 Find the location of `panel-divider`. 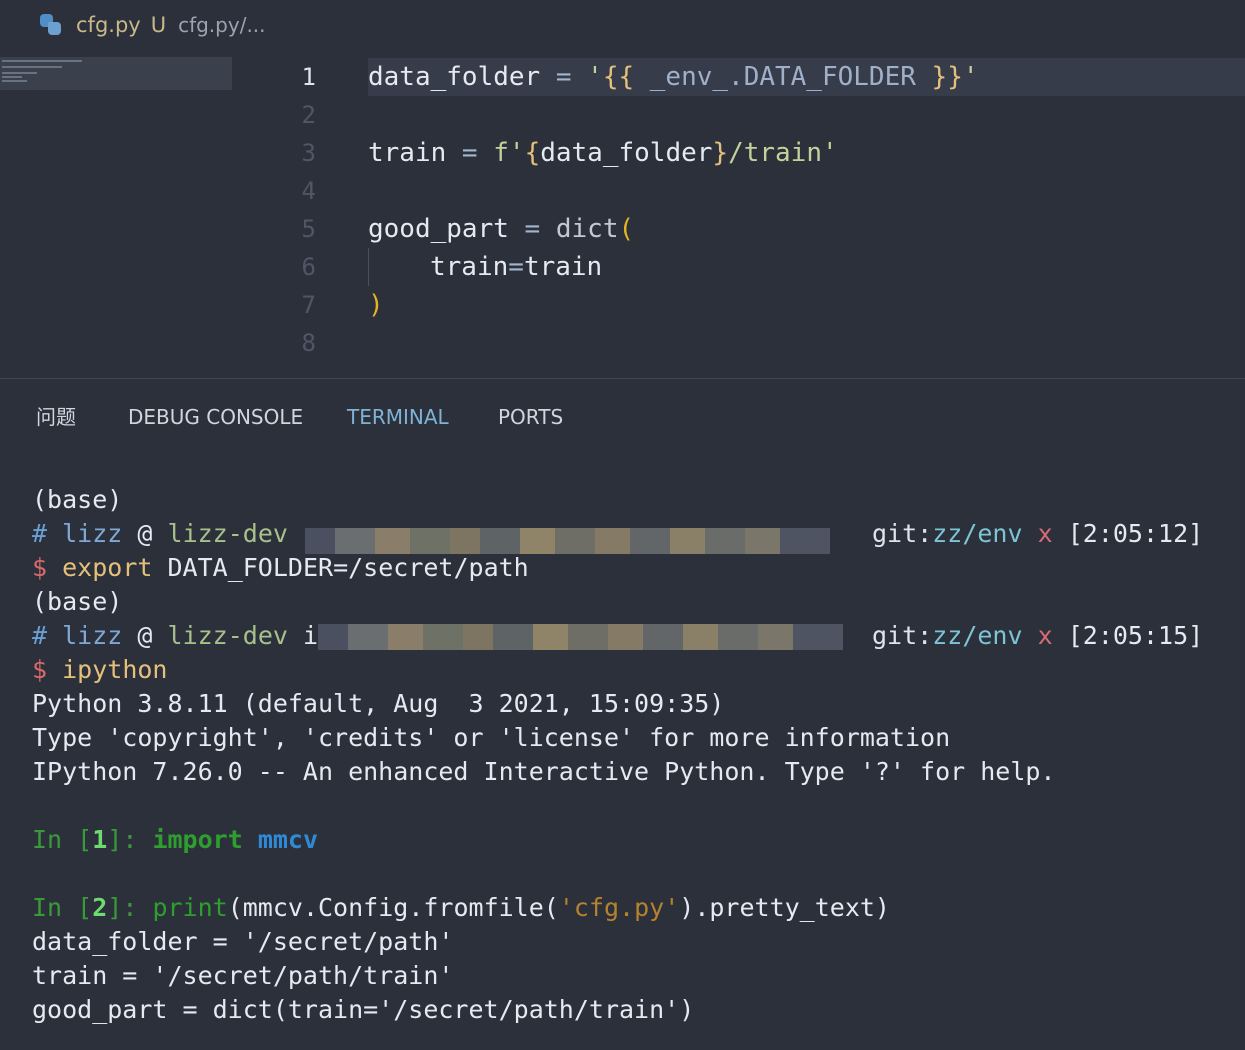

panel-divider is located at coordinates (622, 378).